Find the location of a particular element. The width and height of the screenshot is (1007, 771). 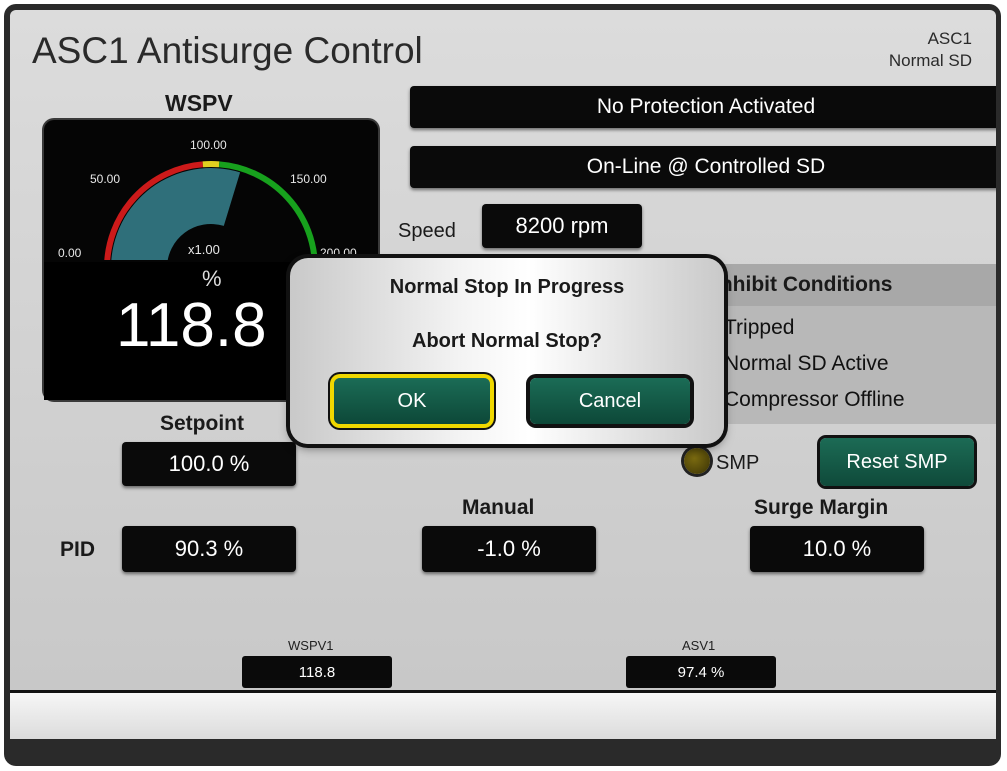

unit-name: ASC1 is located at coordinates (949, 38).